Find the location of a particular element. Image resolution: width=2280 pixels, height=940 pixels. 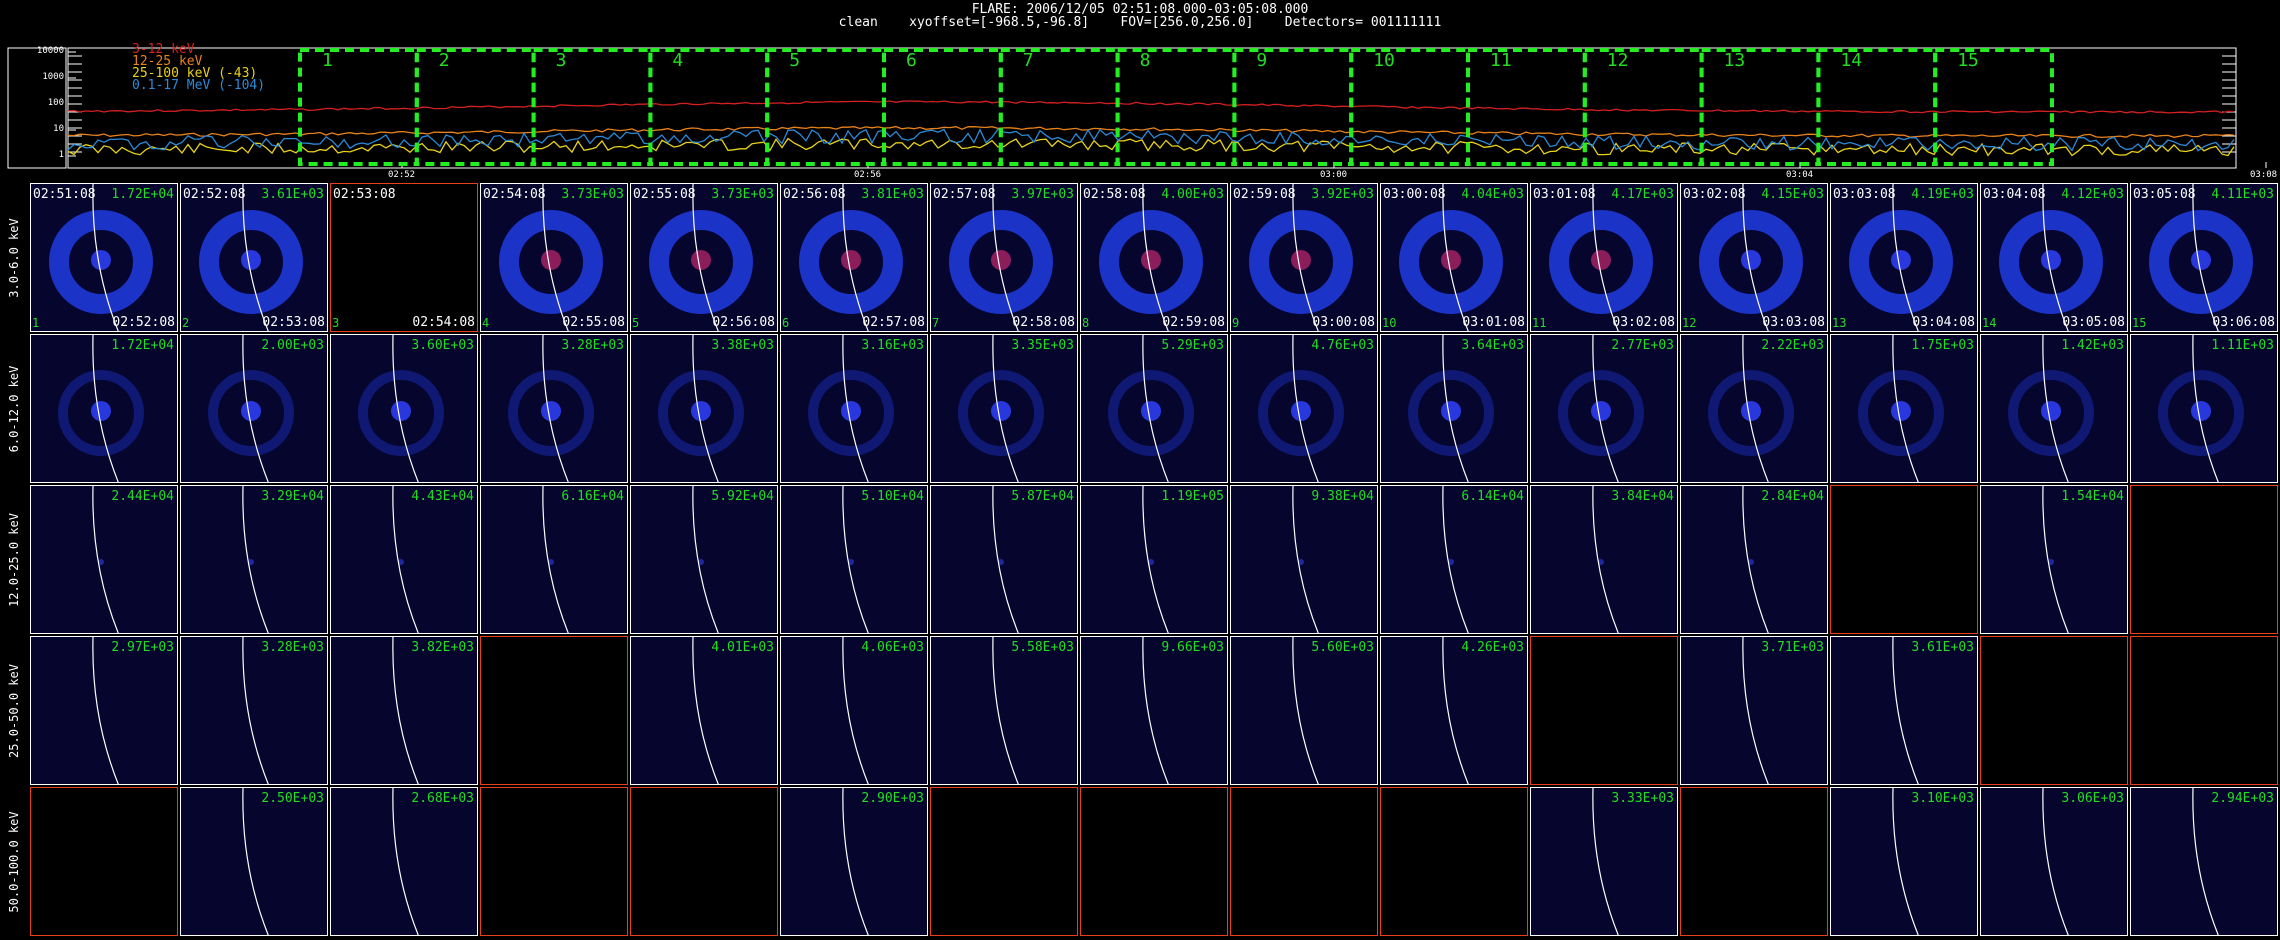

interval-index: 10 is located at coordinates (1389, 323).